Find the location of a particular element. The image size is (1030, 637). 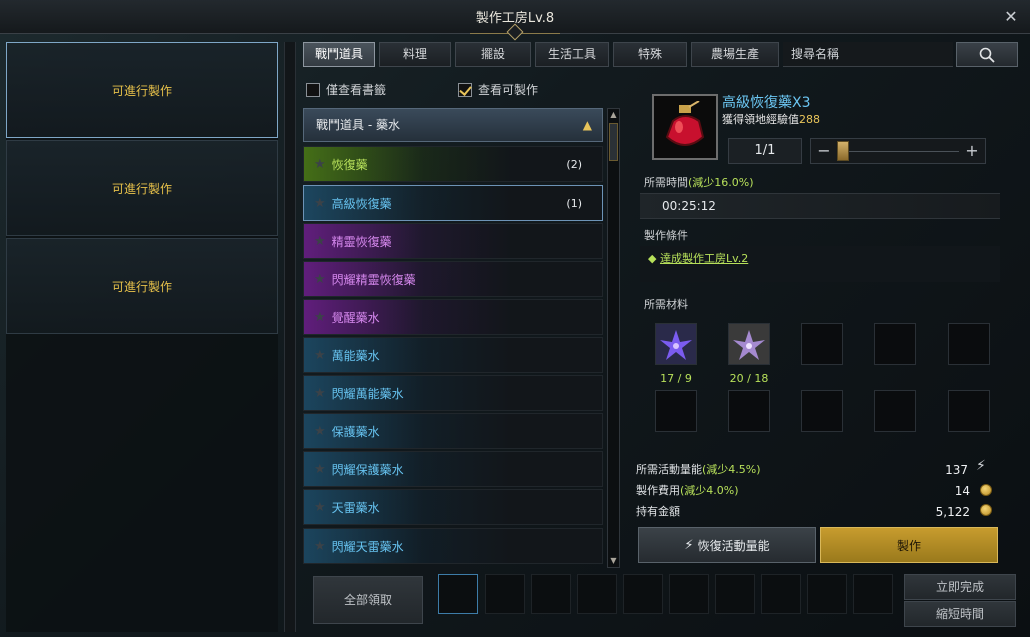

list-scrollbar: ▲ ▼ is located at coordinates (613, 338).